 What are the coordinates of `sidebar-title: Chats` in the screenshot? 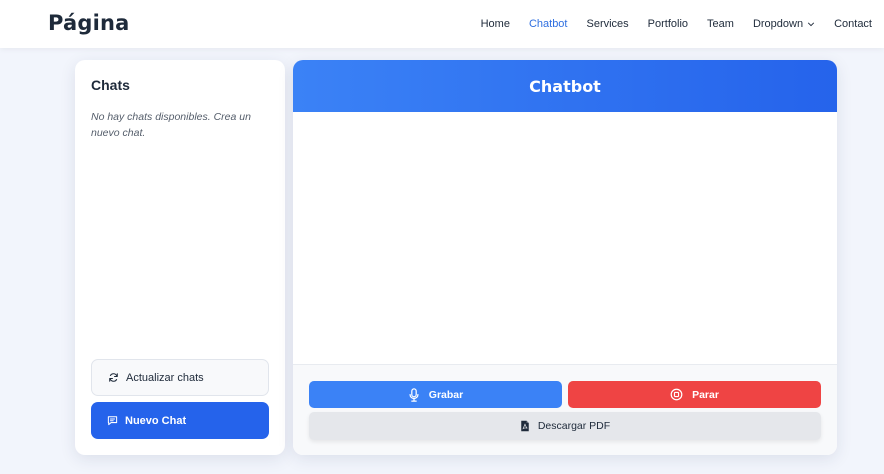 It's located at (110, 85).